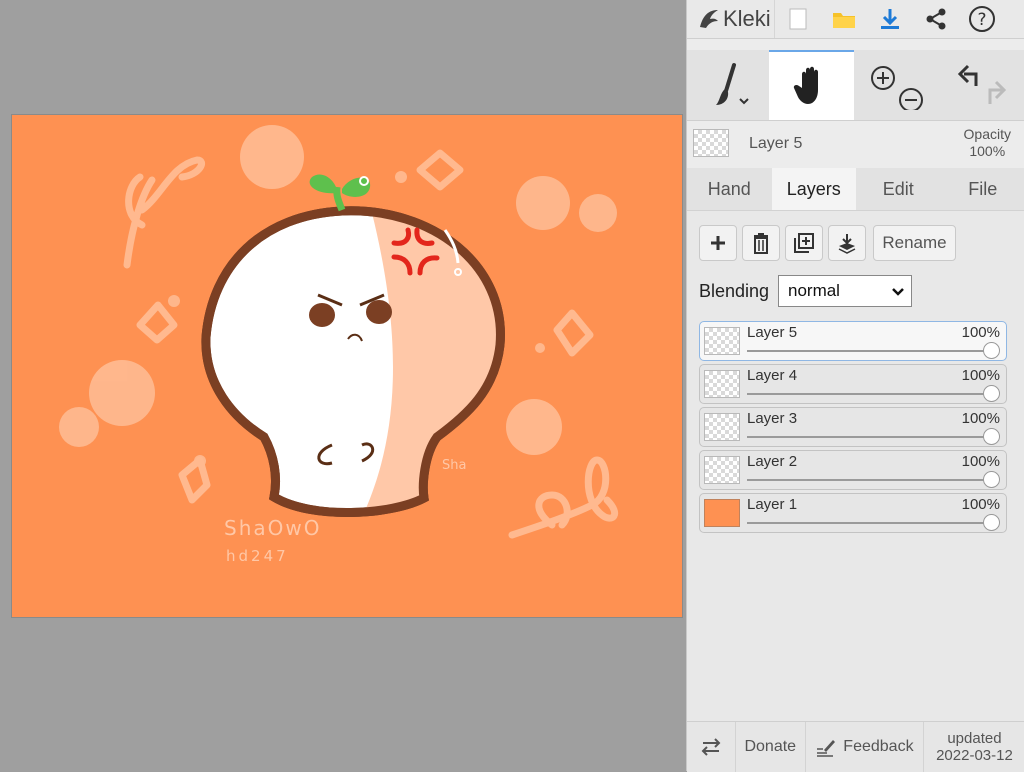 The image size is (1024, 772). I want to click on tool-selector, so click(855, 85).